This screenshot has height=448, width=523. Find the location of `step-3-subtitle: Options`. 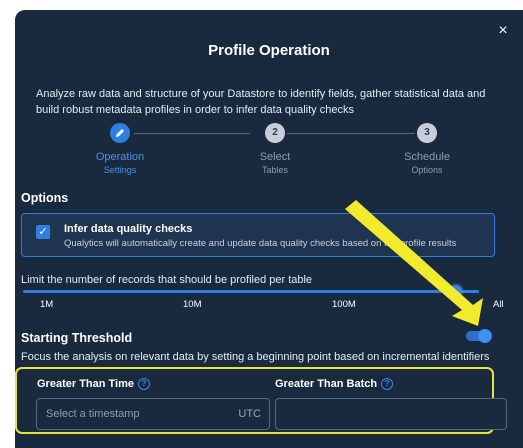

step-3-subtitle: Options is located at coordinates (427, 170).